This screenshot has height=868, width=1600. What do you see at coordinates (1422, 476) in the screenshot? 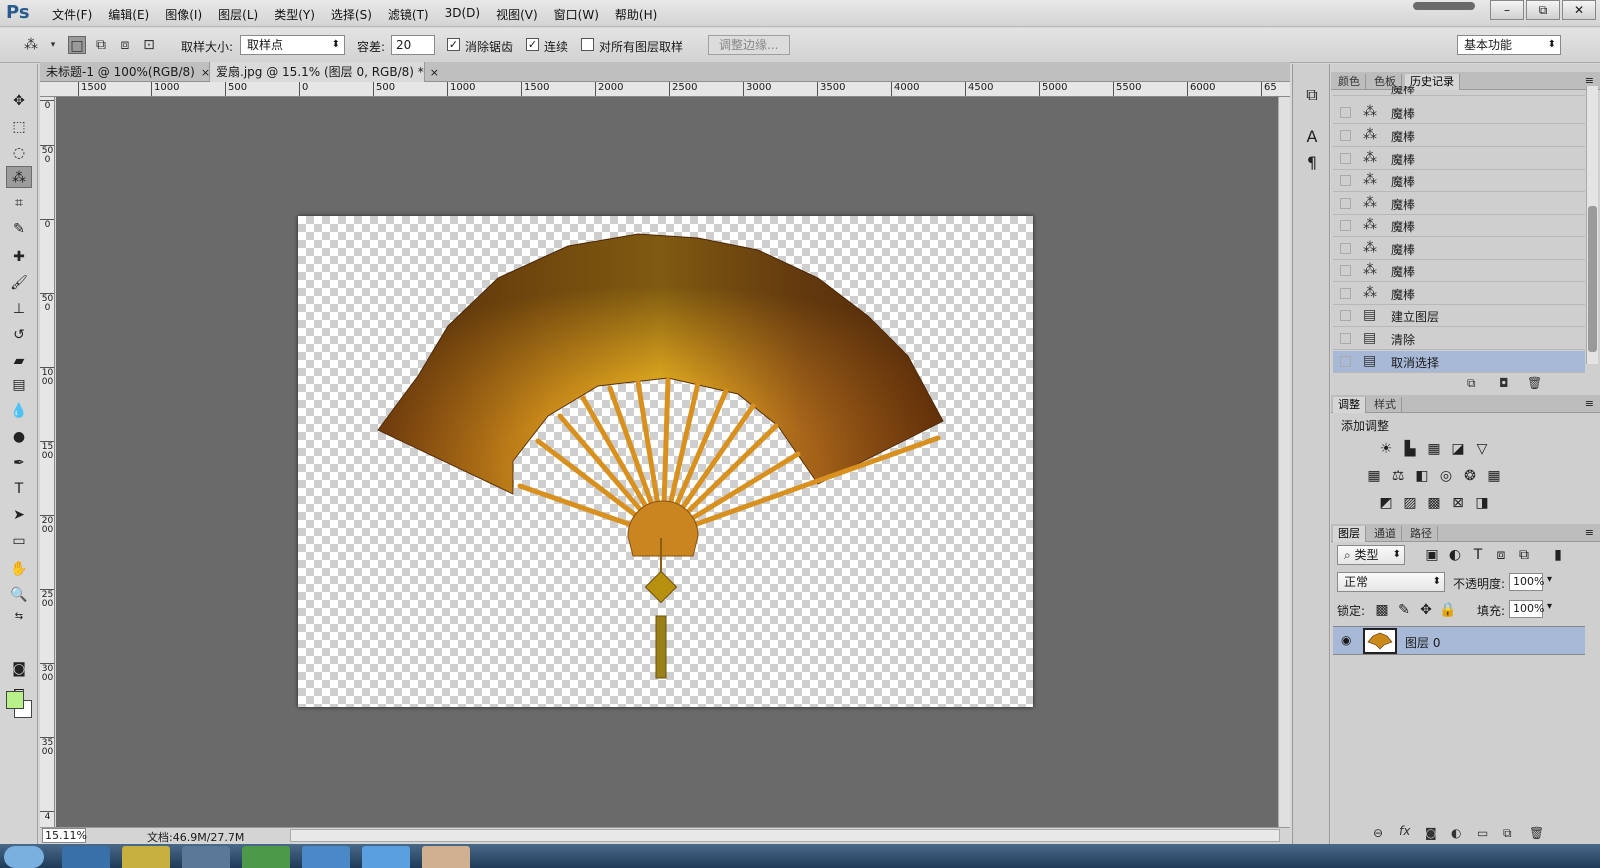
I see `black-white-icon: ◧` at bounding box center [1422, 476].